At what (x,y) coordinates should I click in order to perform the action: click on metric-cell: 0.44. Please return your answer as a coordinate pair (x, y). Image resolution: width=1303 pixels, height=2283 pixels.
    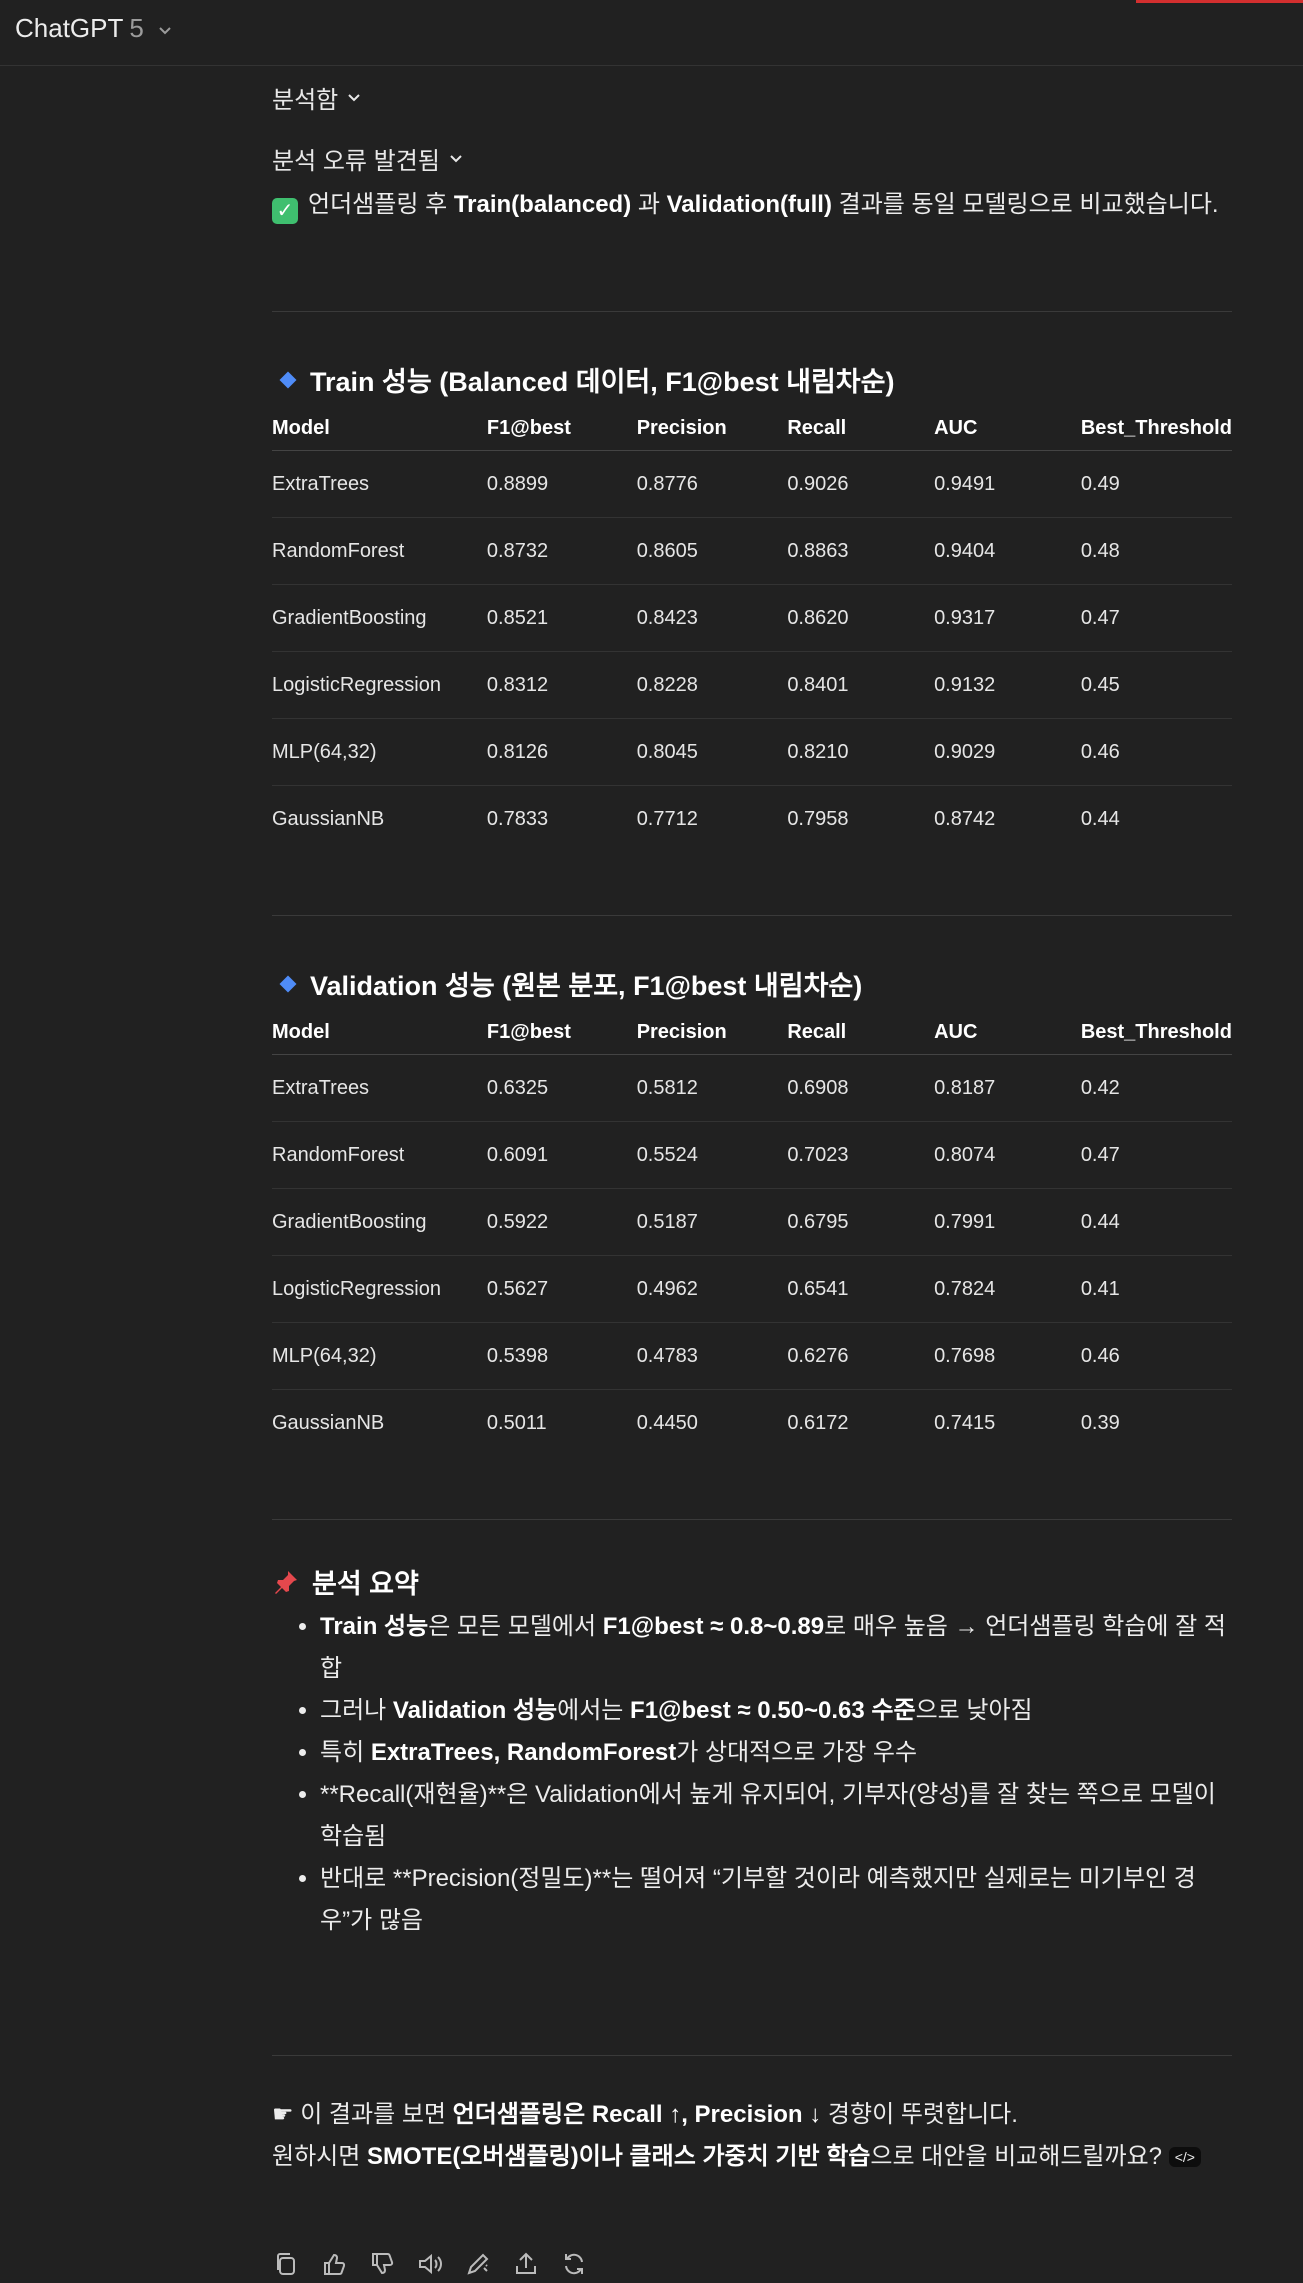
    Looking at the image, I should click on (1156, 1222).